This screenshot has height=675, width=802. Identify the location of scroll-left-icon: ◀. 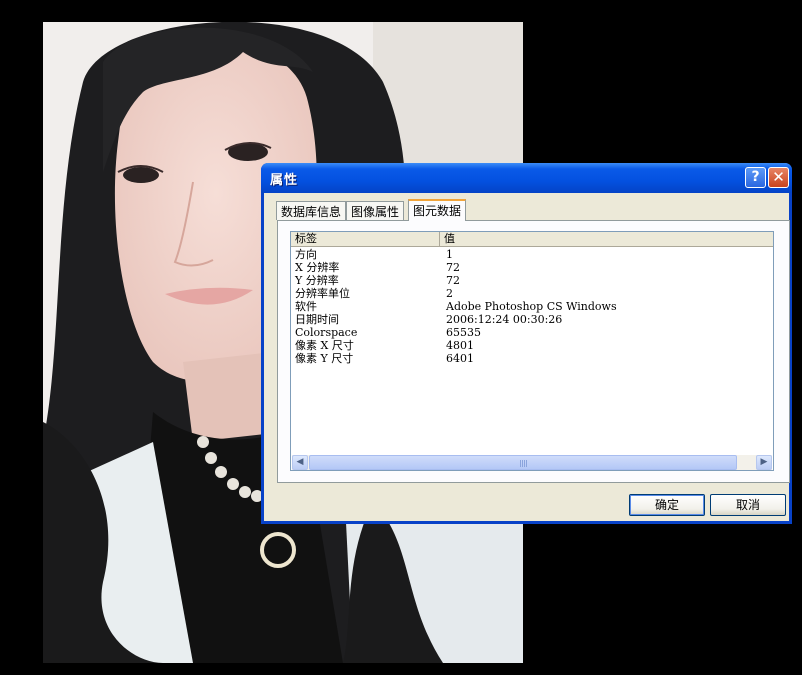
(300, 462).